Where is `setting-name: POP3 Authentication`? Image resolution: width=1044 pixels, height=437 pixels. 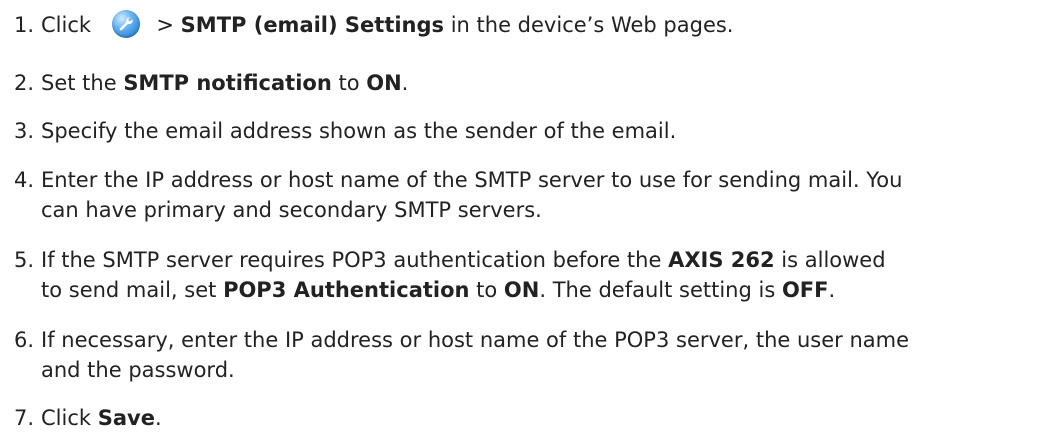 setting-name: POP3 Authentication is located at coordinates (346, 290).